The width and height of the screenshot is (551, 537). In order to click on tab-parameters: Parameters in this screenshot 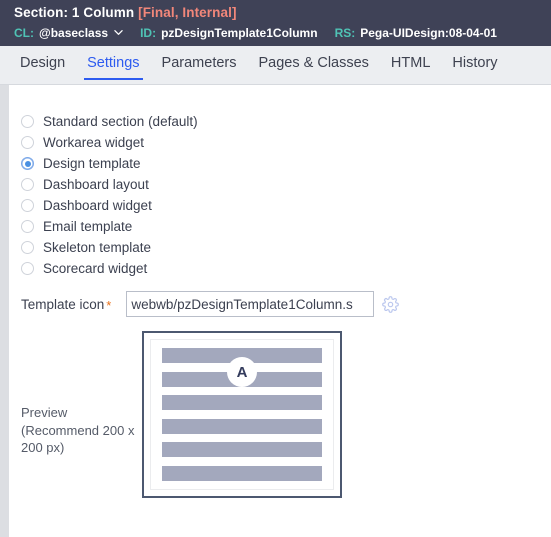, I will do `click(199, 64)`.